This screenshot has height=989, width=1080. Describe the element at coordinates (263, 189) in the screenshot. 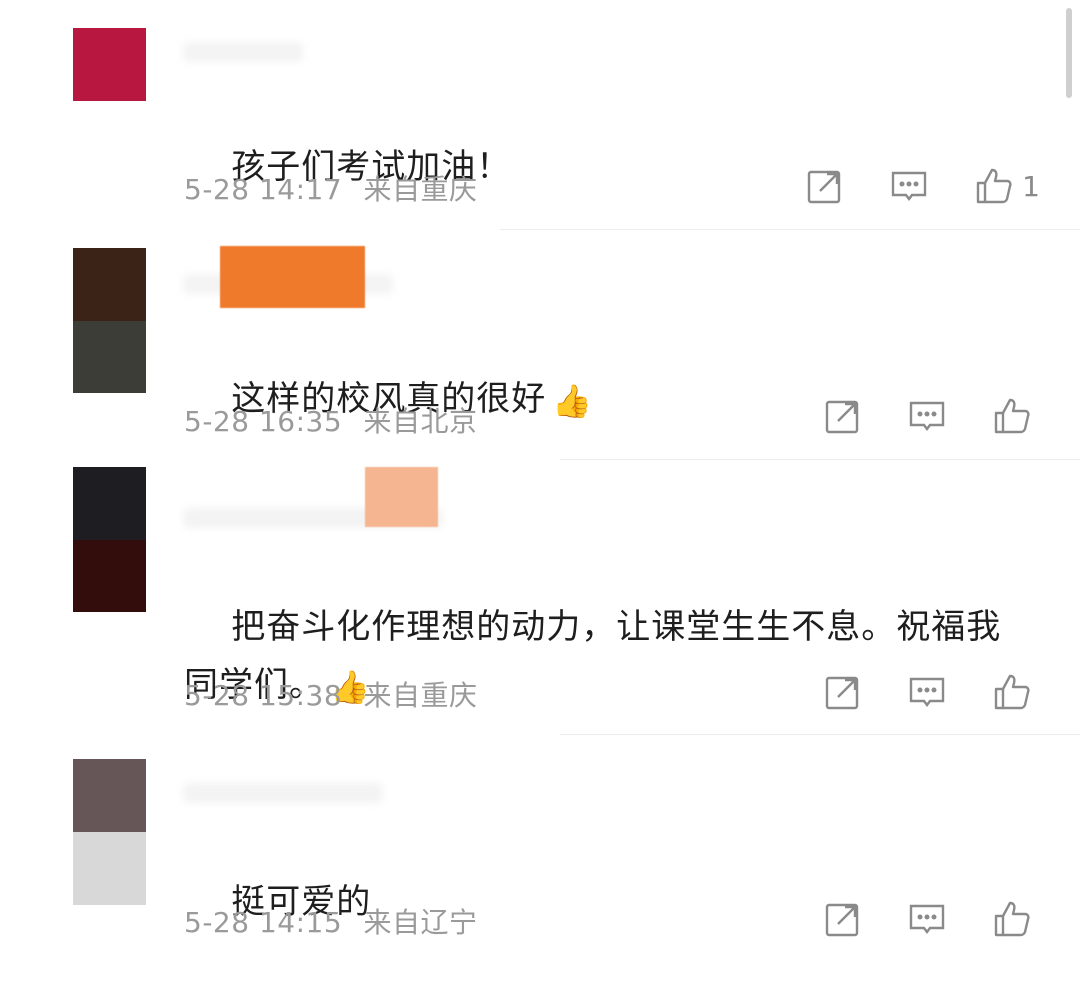

I see `comment-time: 5-28 14:17` at that location.